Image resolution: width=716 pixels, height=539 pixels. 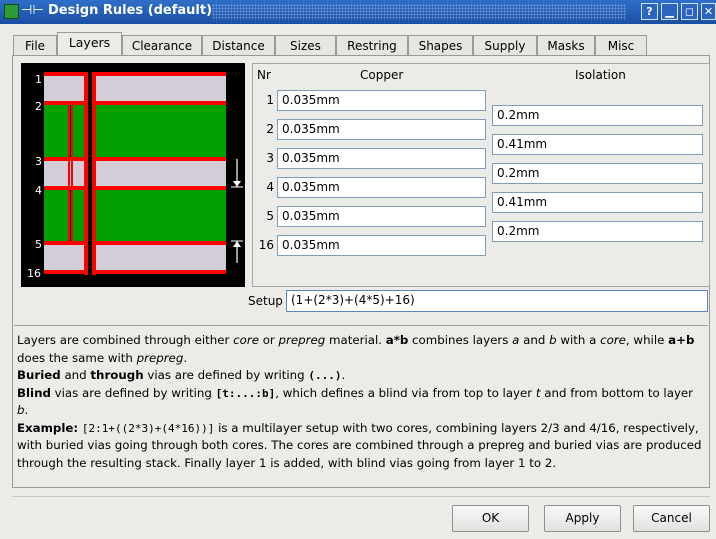 I want to click on tab-restring: Restring, so click(x=372, y=45).